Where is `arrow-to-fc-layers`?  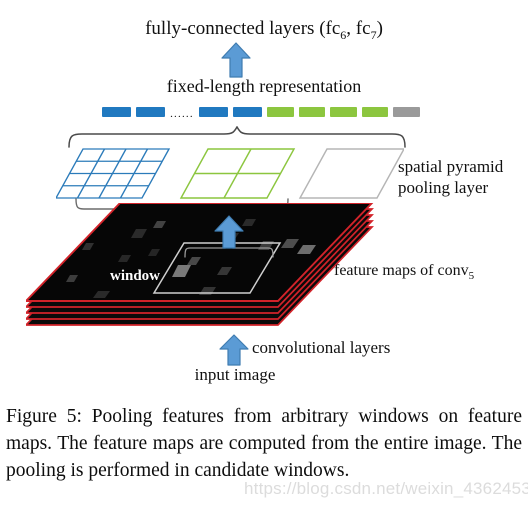
arrow-to-fc-layers is located at coordinates (236, 60).